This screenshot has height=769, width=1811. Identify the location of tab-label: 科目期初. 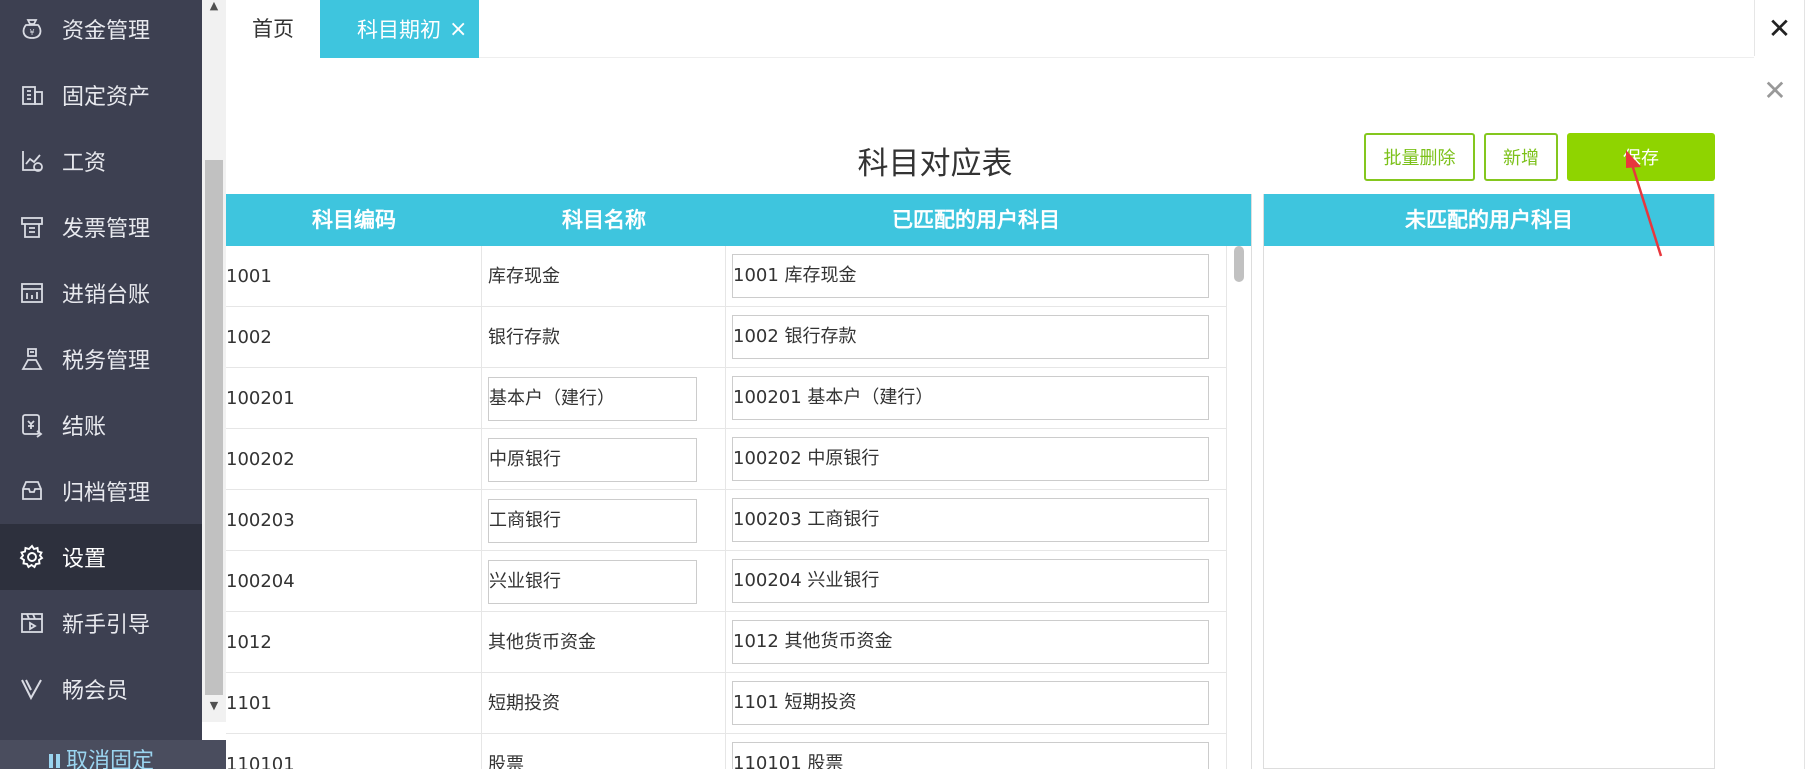
(399, 30).